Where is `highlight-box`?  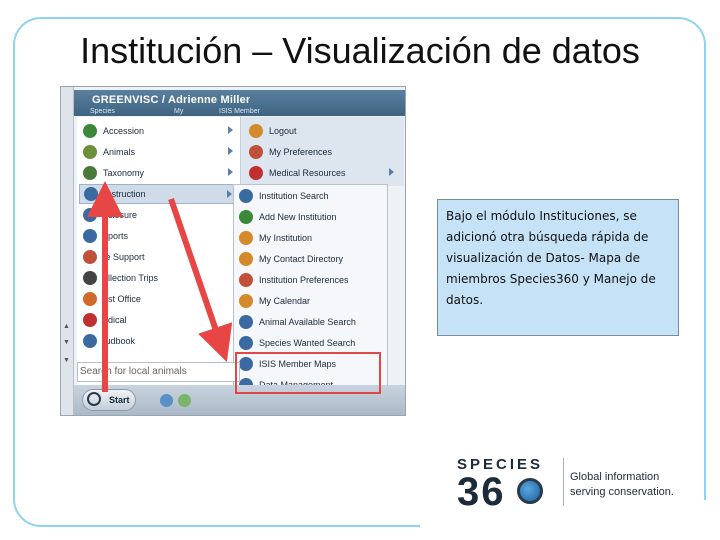 highlight-box is located at coordinates (308, 373).